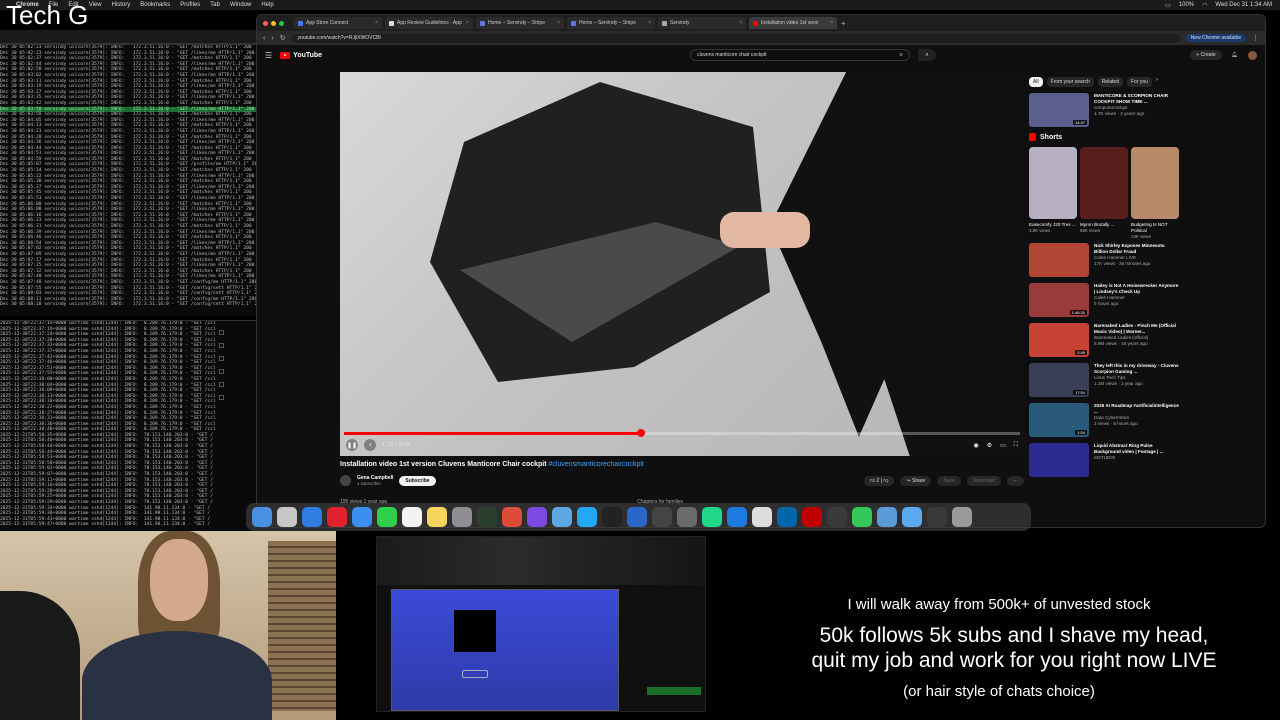 The width and height of the screenshot is (1280, 720). What do you see at coordinates (268, 55) in the screenshot?
I see `hamburger-menu-icon: ☰` at bounding box center [268, 55].